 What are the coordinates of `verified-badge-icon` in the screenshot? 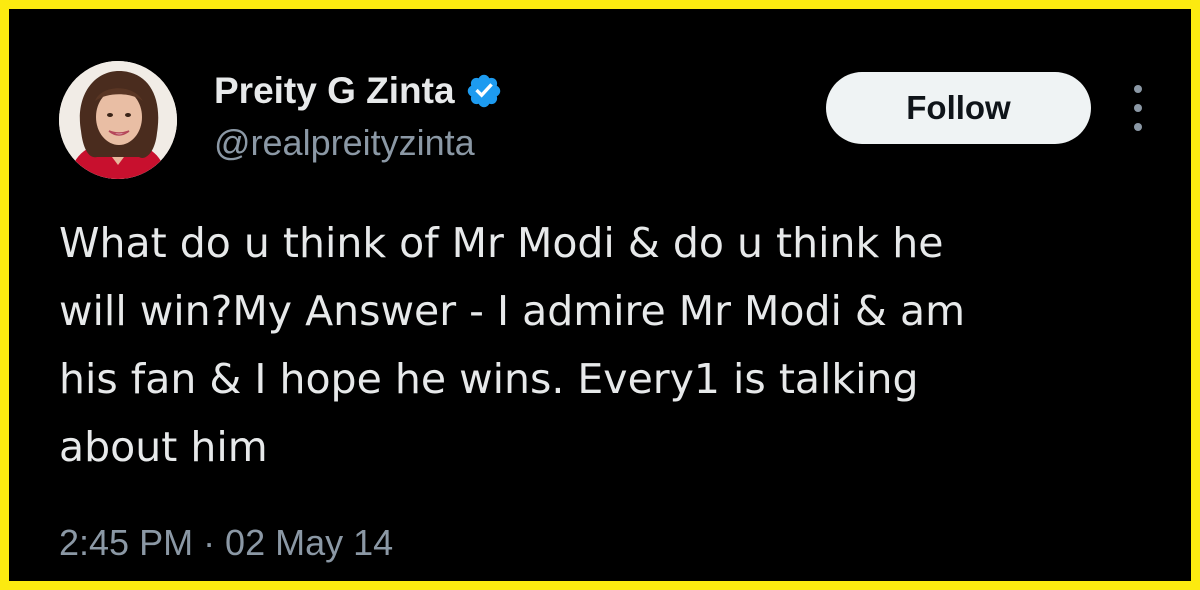 It's located at (483, 91).